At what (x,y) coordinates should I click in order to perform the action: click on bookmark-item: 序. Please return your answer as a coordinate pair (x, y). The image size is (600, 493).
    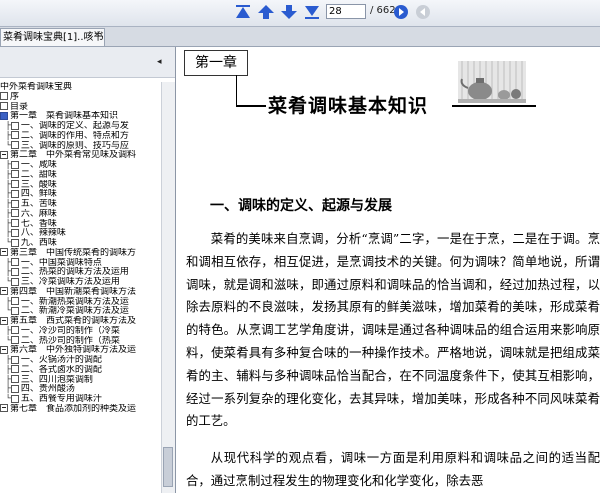
    Looking at the image, I should click on (80, 97).